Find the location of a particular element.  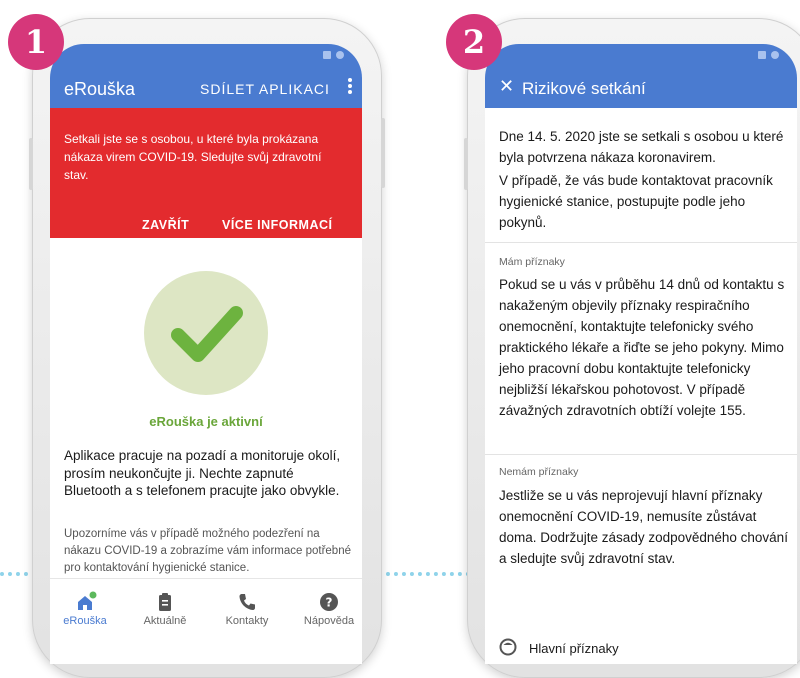

step-badge-1: 1 is located at coordinates (36, 42).